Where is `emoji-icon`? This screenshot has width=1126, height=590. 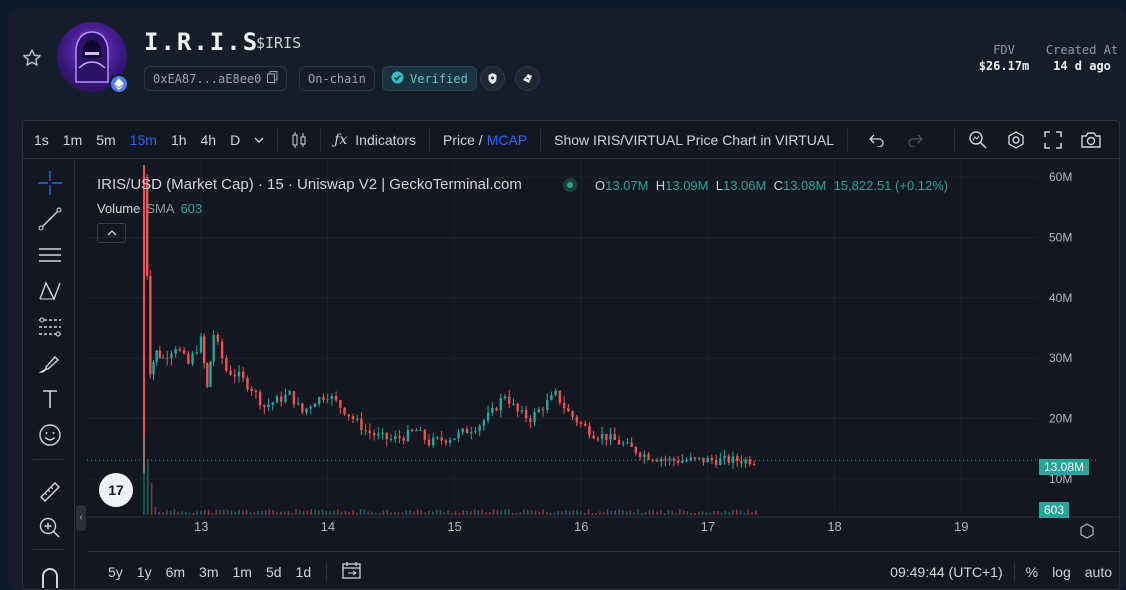 emoji-icon is located at coordinates (50, 435).